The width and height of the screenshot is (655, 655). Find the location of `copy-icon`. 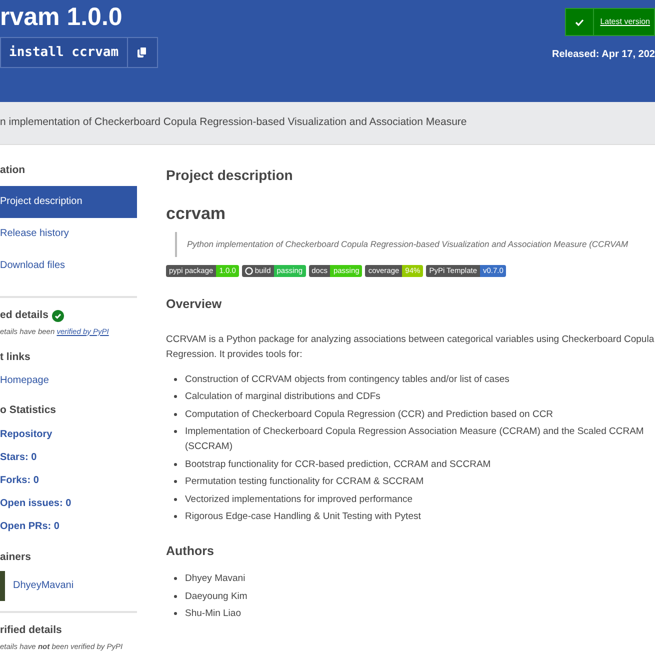

copy-icon is located at coordinates (142, 52).